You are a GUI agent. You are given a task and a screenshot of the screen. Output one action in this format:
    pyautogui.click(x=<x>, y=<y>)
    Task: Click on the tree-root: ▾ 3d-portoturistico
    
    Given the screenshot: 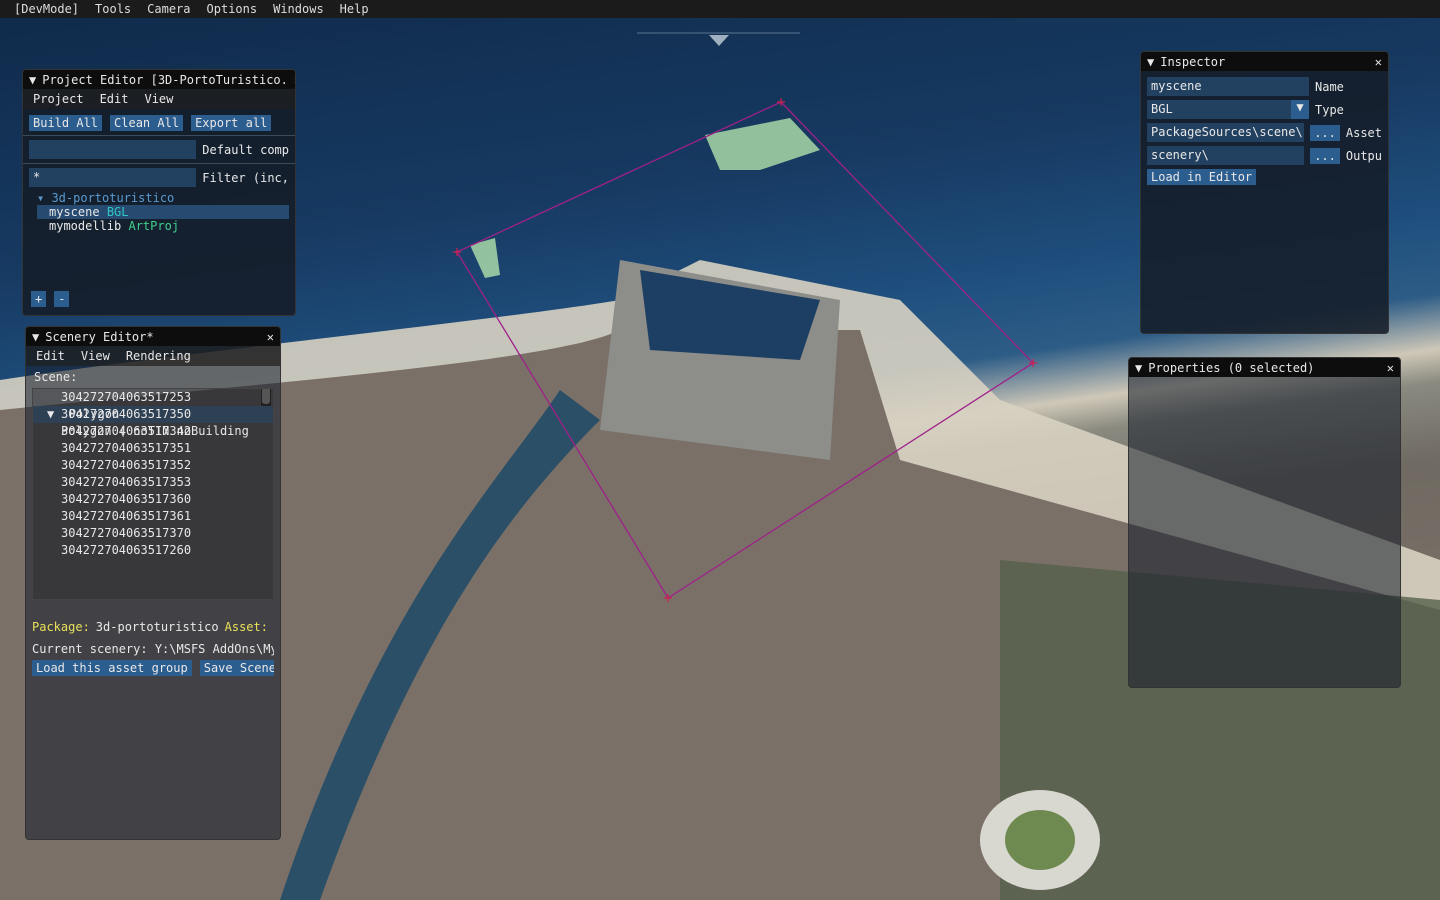 What is the action you would take?
    pyautogui.click(x=163, y=198)
    